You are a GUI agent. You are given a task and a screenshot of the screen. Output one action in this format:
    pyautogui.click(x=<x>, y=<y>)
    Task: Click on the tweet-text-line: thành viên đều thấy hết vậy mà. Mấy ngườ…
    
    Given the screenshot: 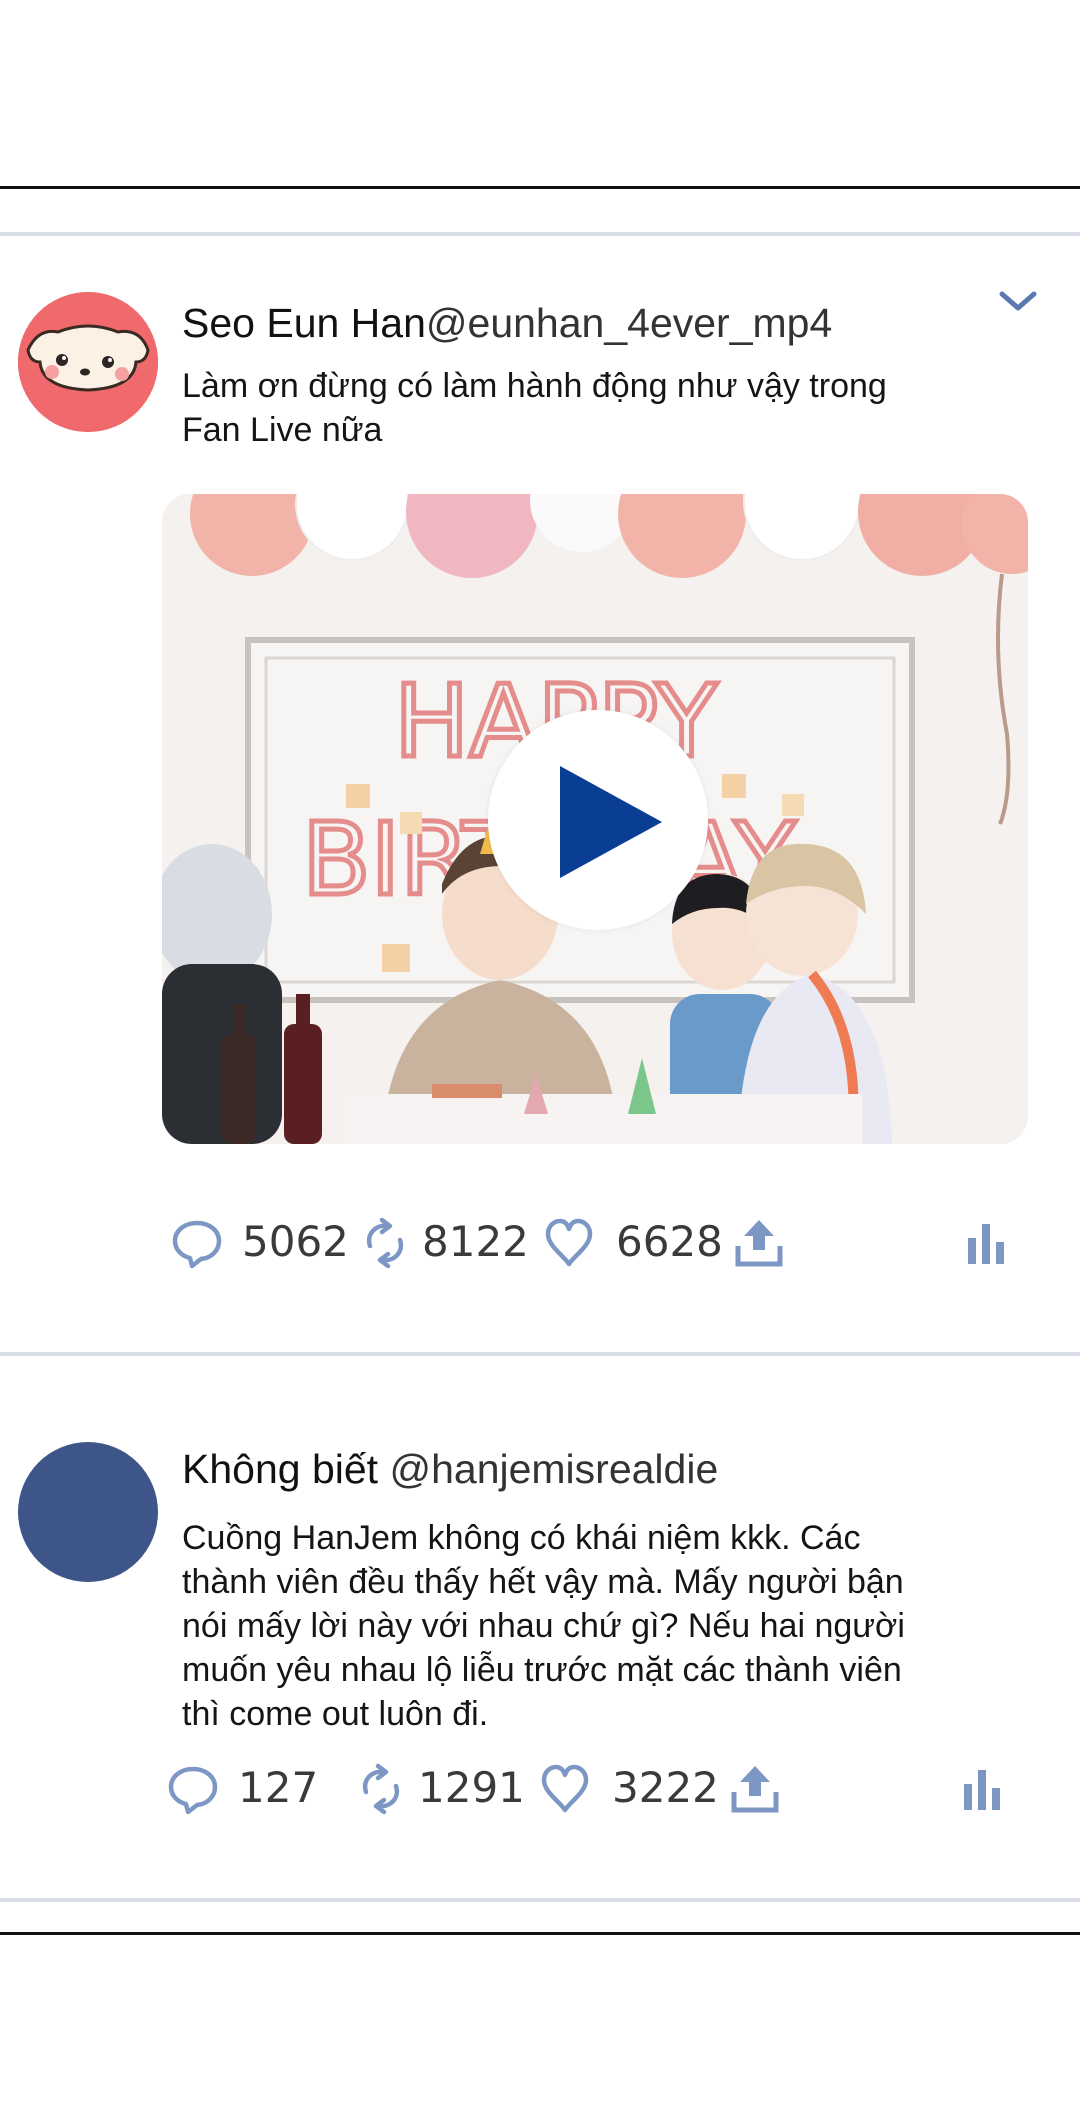 What is the action you would take?
    pyautogui.click(x=543, y=1582)
    